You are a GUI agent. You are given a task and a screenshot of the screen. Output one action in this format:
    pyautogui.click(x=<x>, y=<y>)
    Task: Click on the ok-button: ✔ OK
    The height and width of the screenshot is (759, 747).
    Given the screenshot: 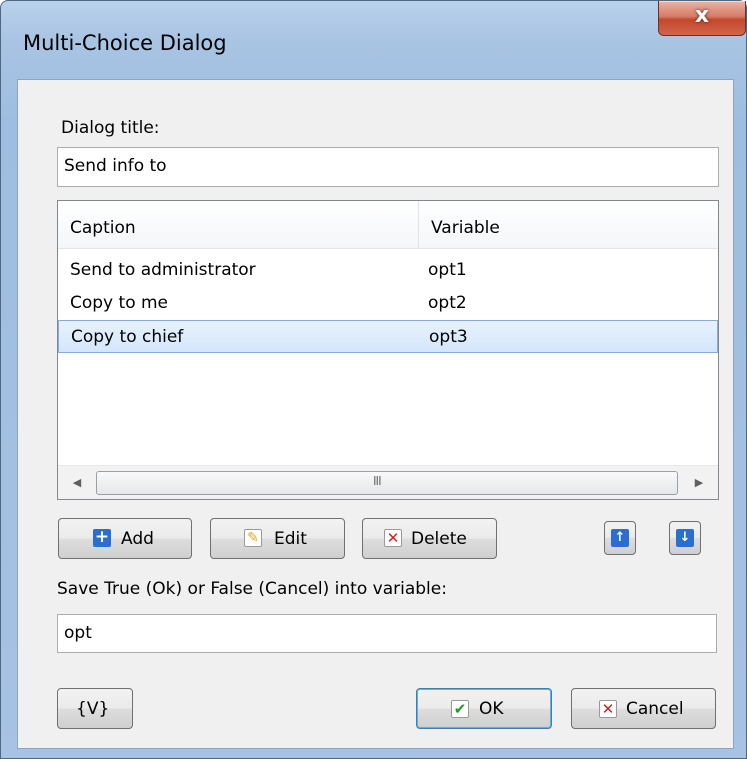 What is the action you would take?
    pyautogui.click(x=484, y=708)
    